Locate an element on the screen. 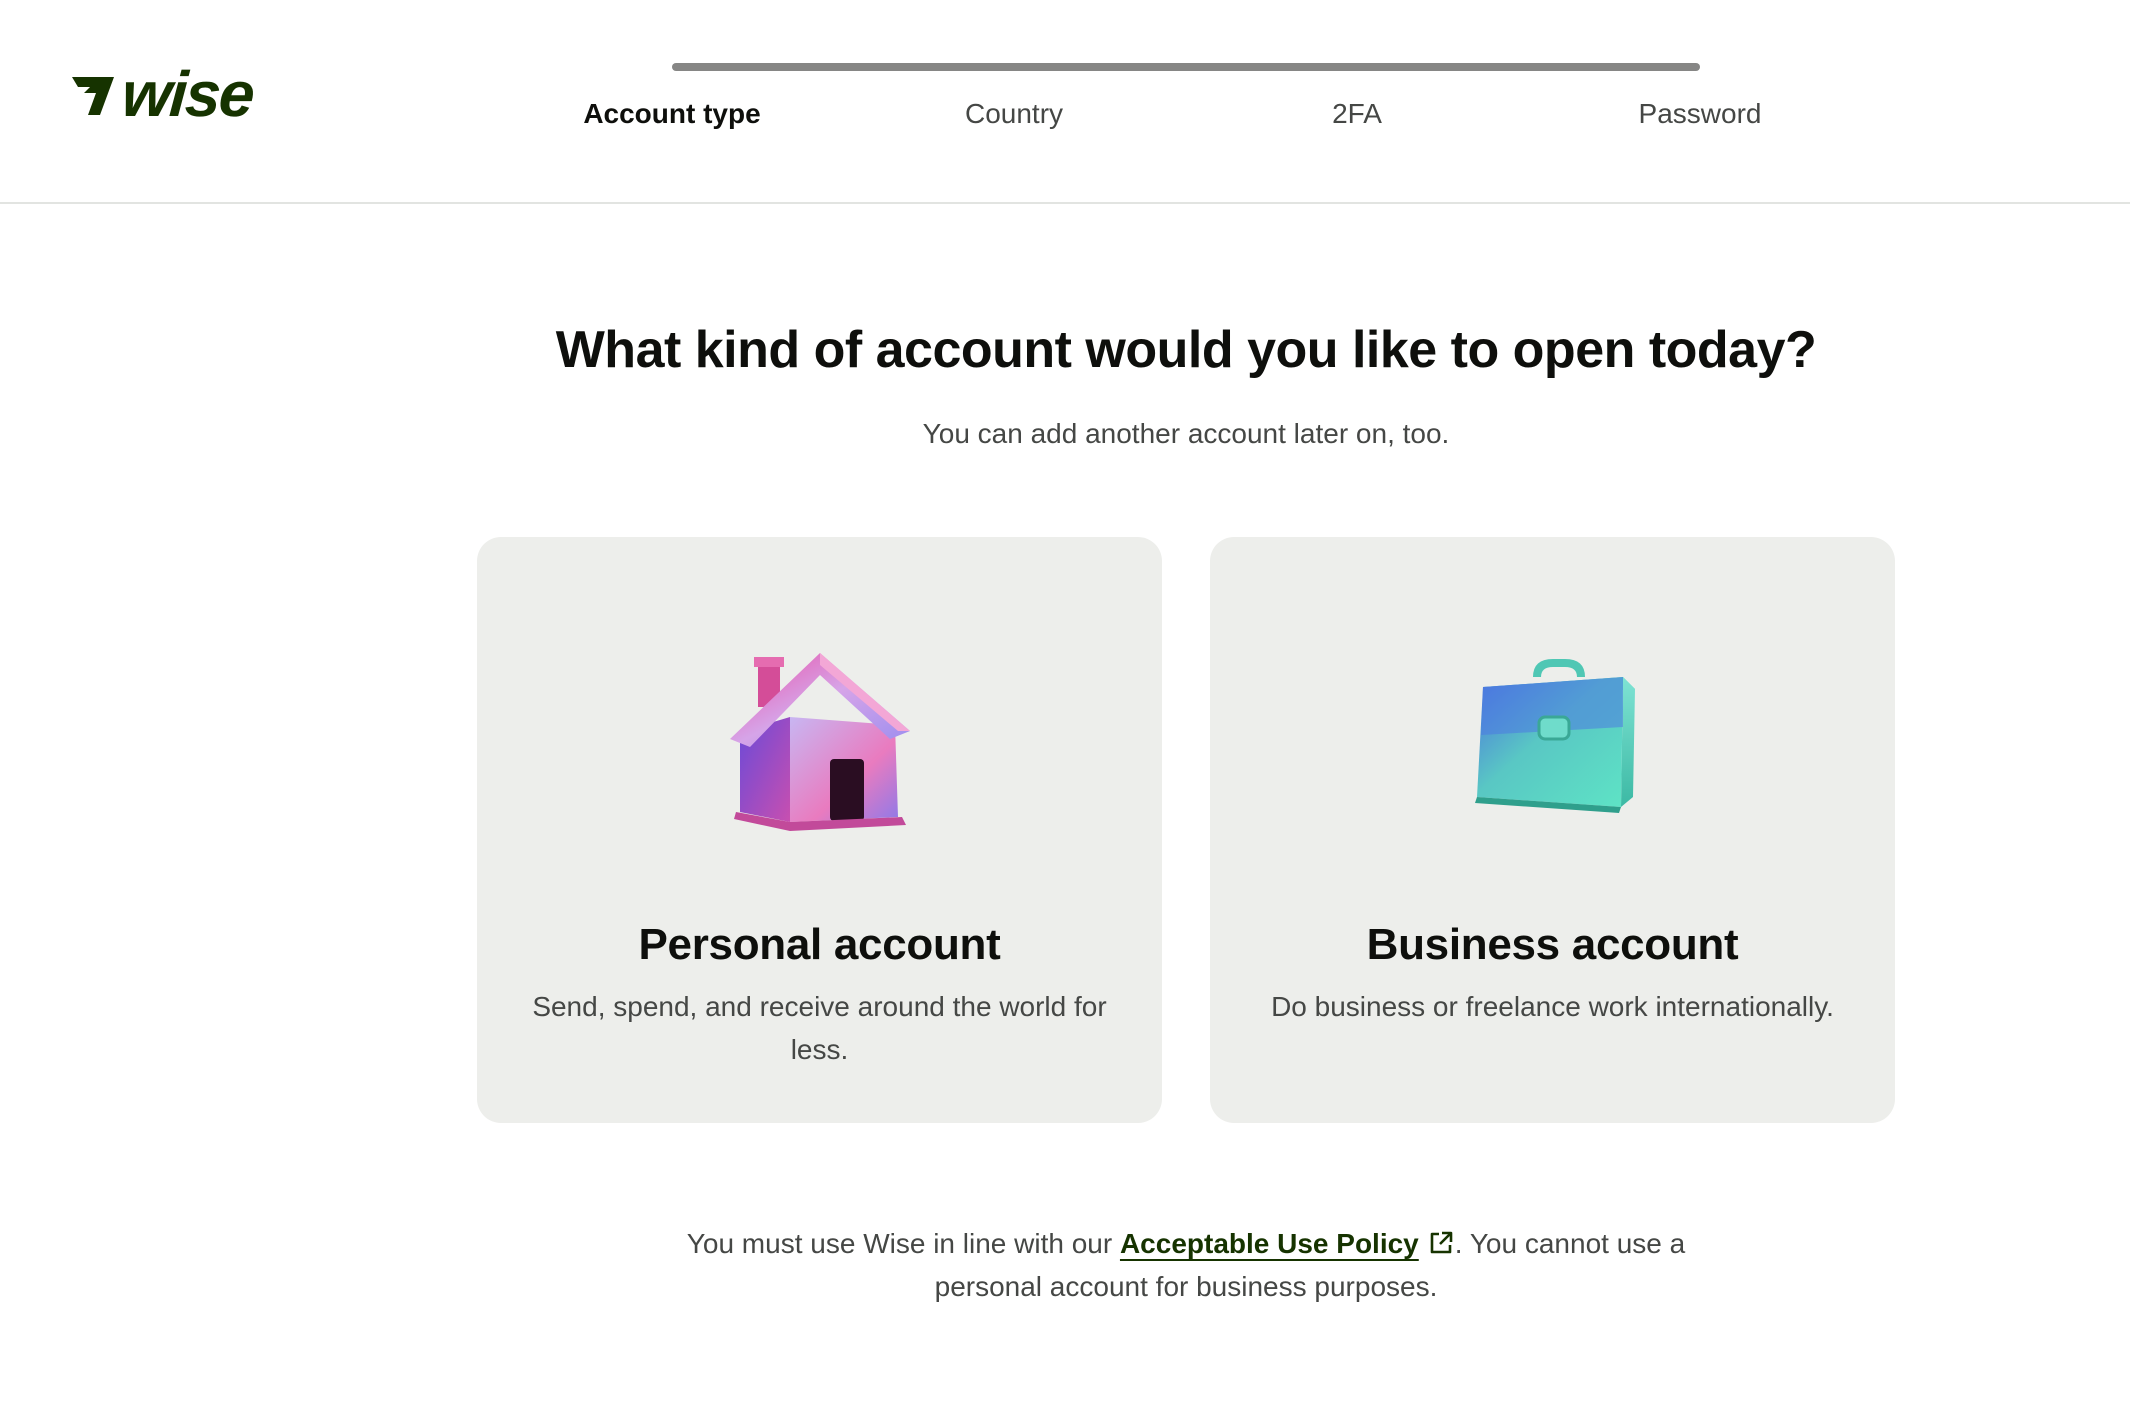 This screenshot has height=1410, width=2130. step-country: Country is located at coordinates (1014, 113).